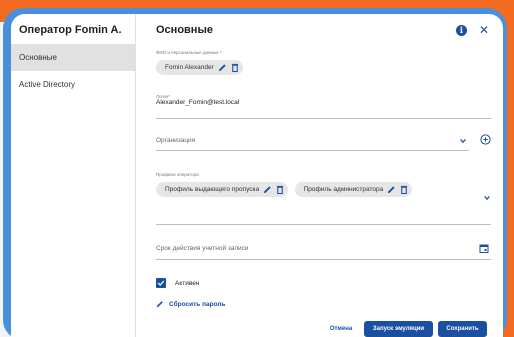 The width and height of the screenshot is (514, 337). What do you see at coordinates (161, 283) in the screenshot?
I see `checkbox-checked-icon` at bounding box center [161, 283].